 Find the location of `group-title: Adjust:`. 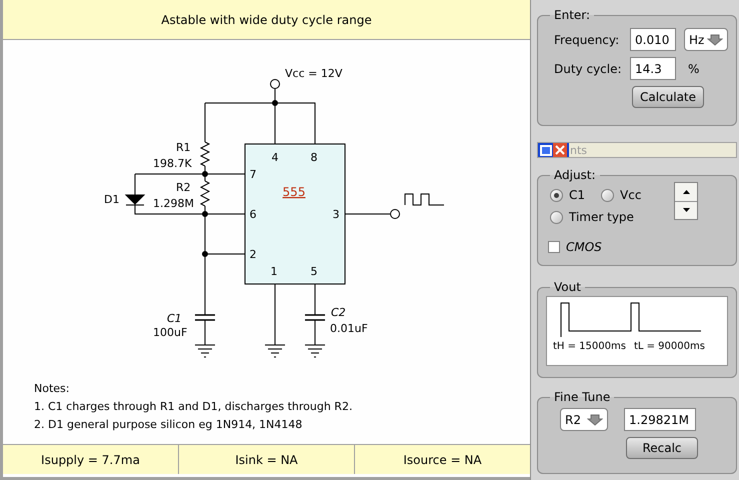

group-title: Adjust: is located at coordinates (575, 175).